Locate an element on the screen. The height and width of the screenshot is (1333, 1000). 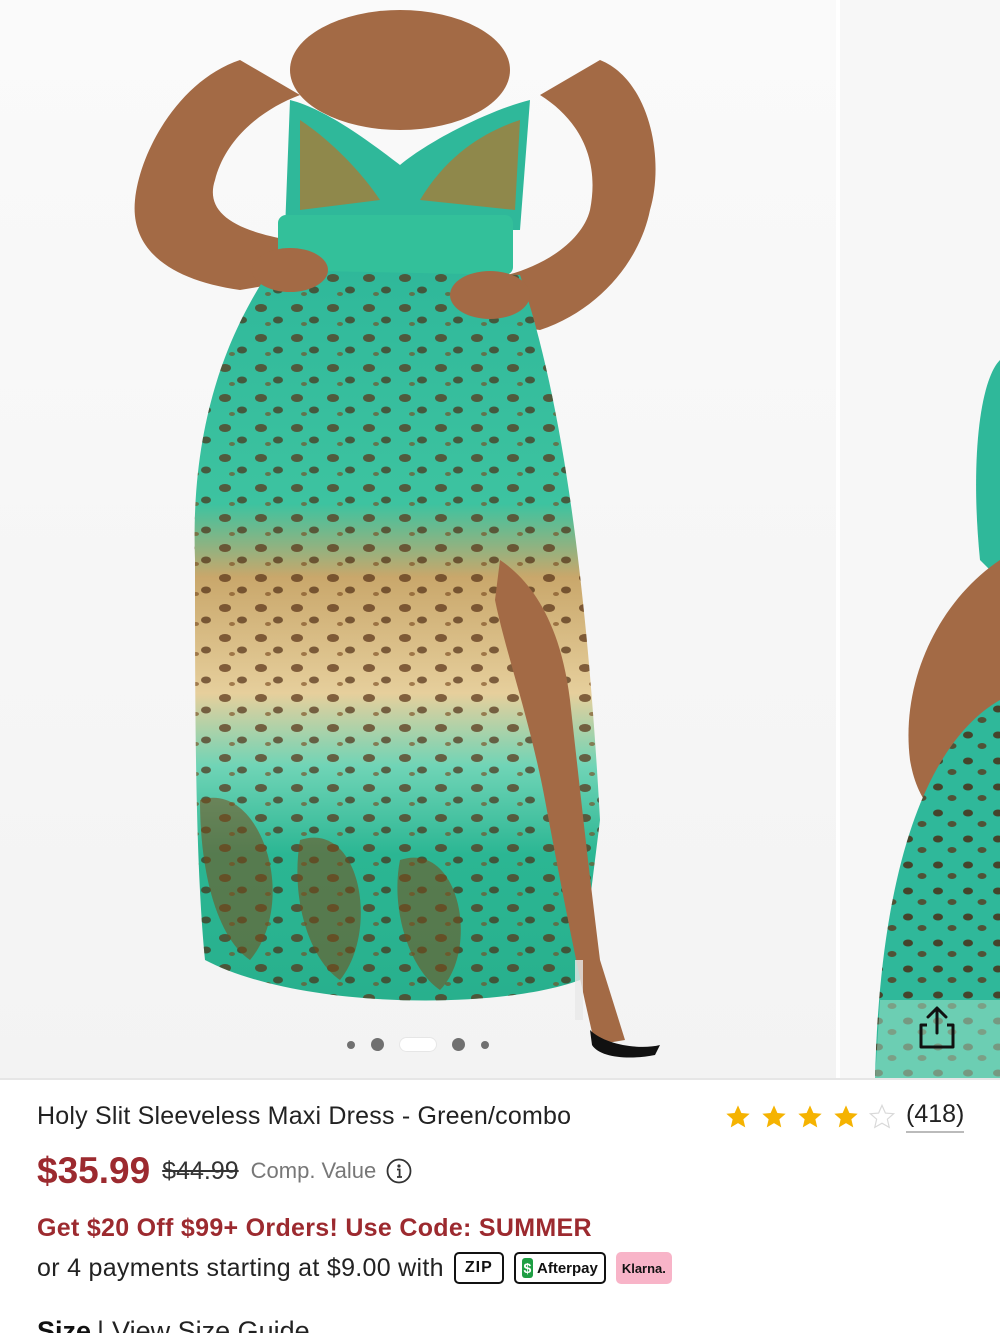
afterpay-payment-badge: $ Afterpay is located at coordinates (559, 1268).